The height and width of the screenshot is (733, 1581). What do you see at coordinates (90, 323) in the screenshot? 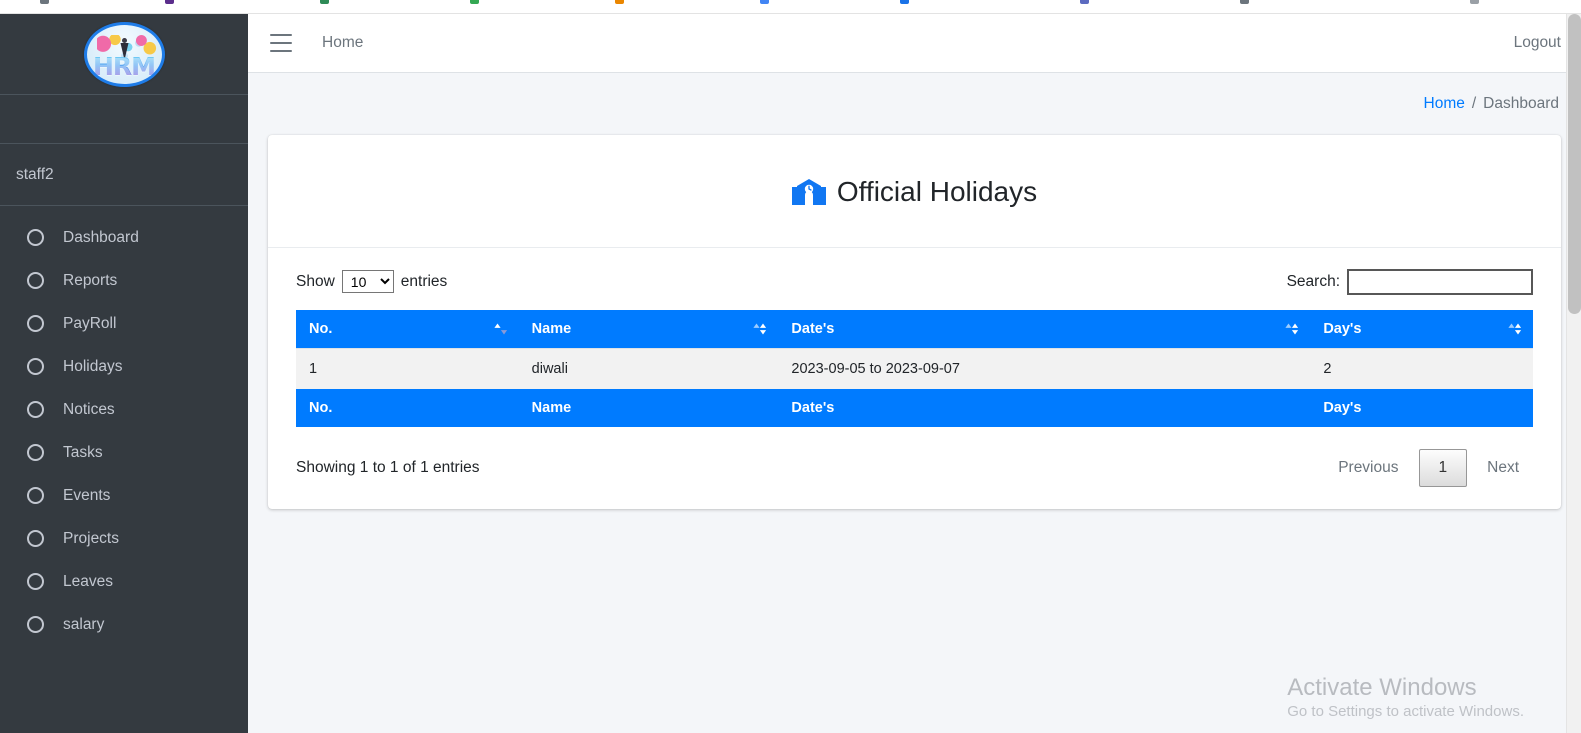
I see `sidebar-item-label: PayRoll` at bounding box center [90, 323].